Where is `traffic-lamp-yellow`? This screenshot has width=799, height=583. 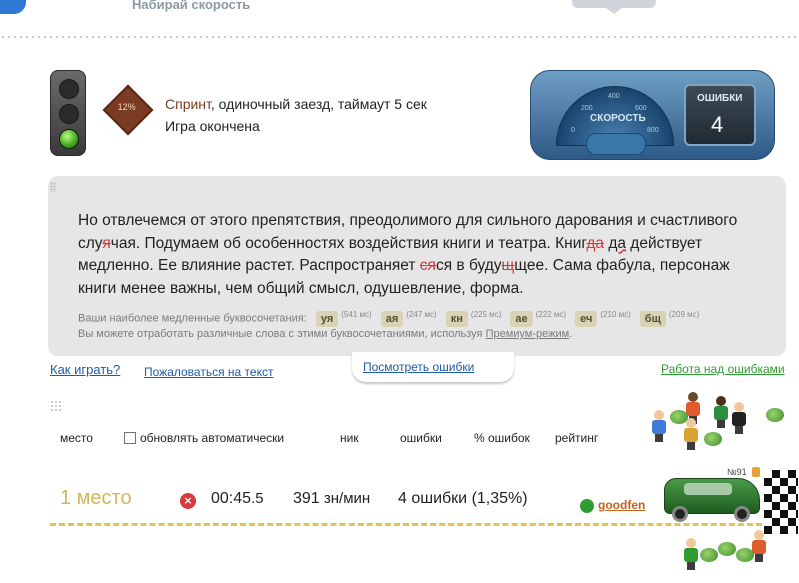
traffic-lamp-yellow is located at coordinates (69, 114).